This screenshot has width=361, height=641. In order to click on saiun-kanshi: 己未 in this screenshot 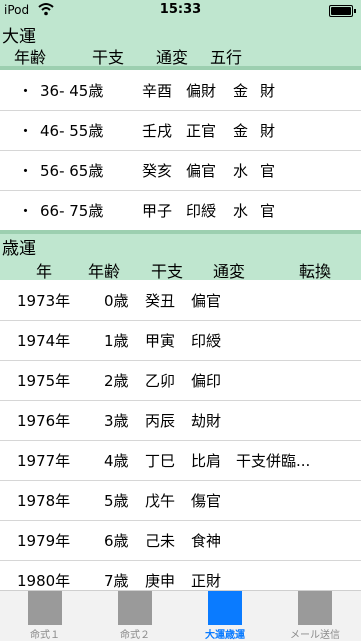, I will do `click(160, 541)`.